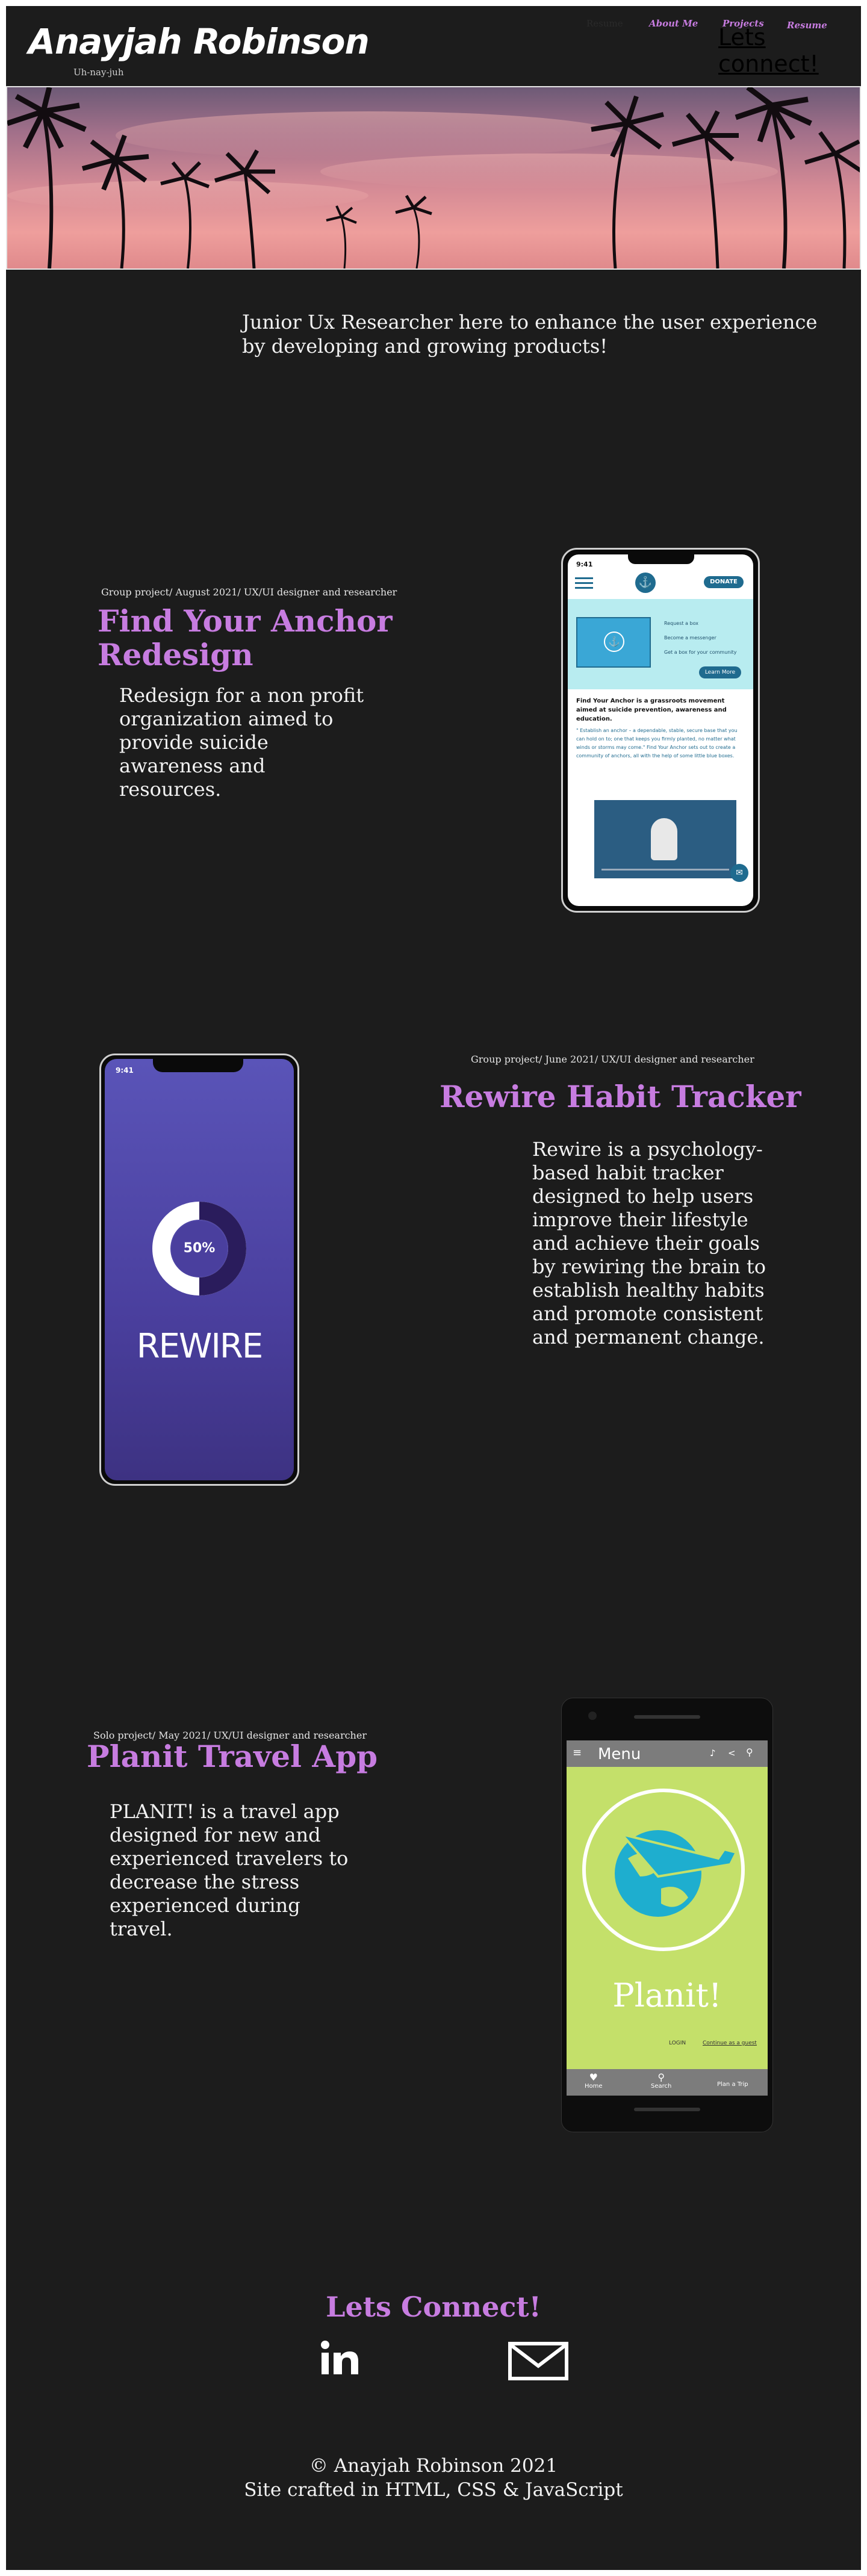 This screenshot has height=2576, width=867. I want to click on menu-icon: ≡, so click(577, 1752).